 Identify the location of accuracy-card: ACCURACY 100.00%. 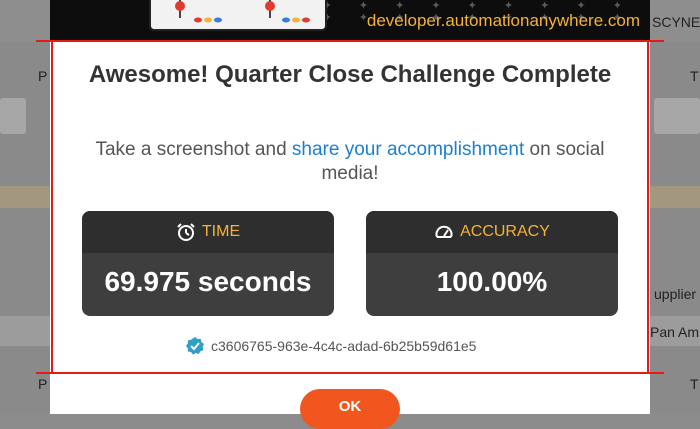
(492, 263).